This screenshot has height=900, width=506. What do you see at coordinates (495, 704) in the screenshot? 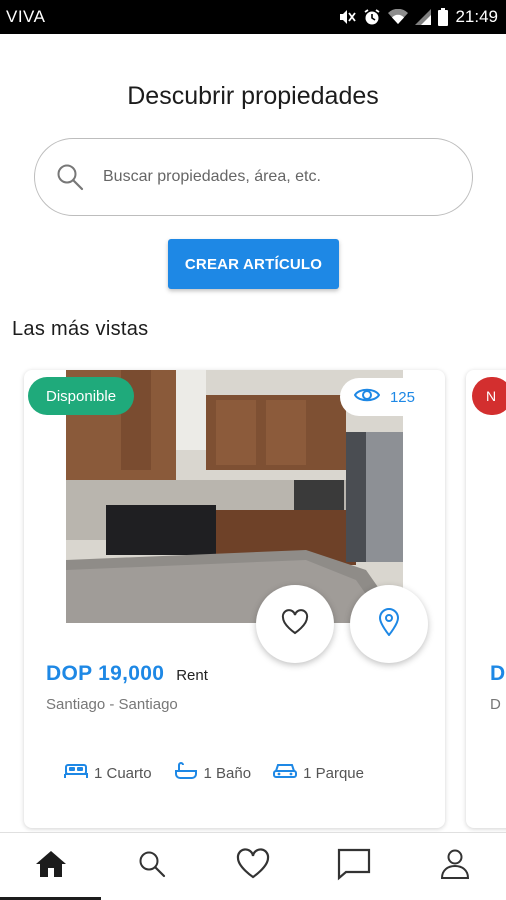
I see `property-location: D` at bounding box center [495, 704].